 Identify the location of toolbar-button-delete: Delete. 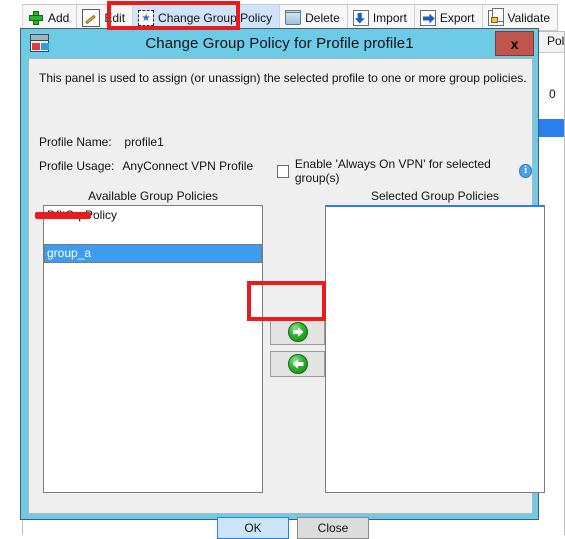
(314, 17).